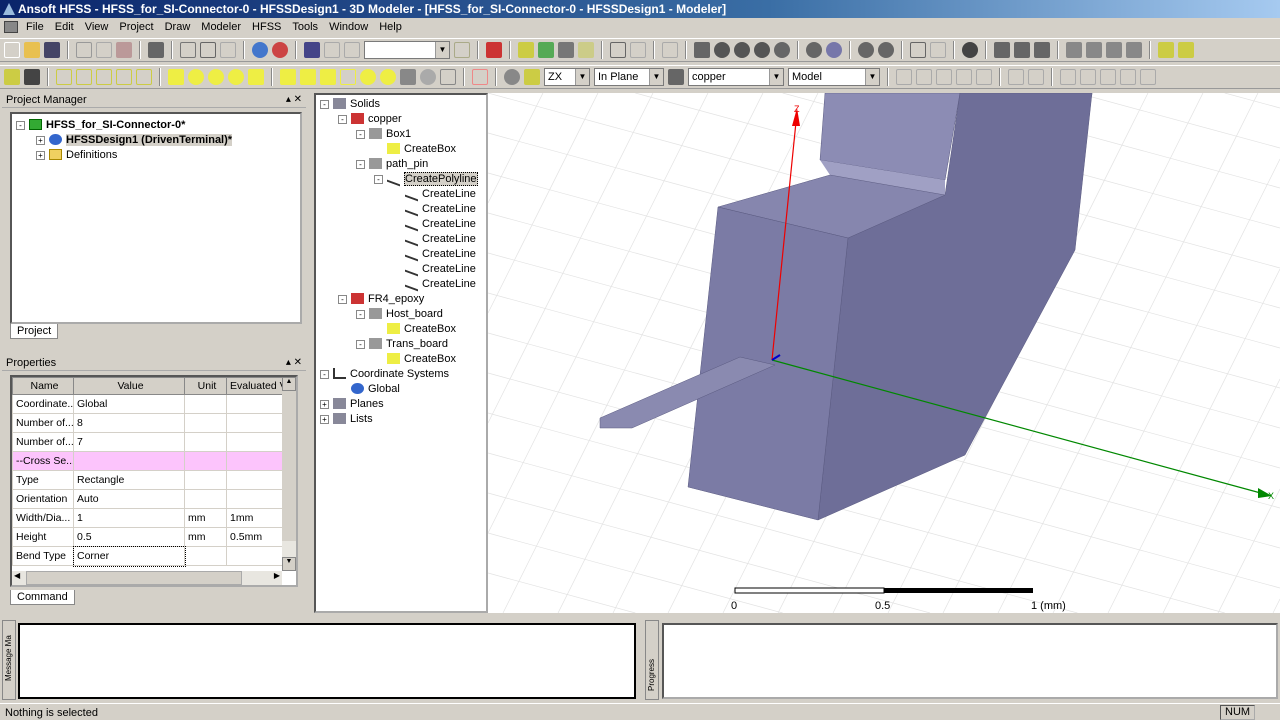 The image size is (1280, 720). Describe the element at coordinates (17, 575) in the screenshot. I see `scroll-left-icon: ◀` at that location.